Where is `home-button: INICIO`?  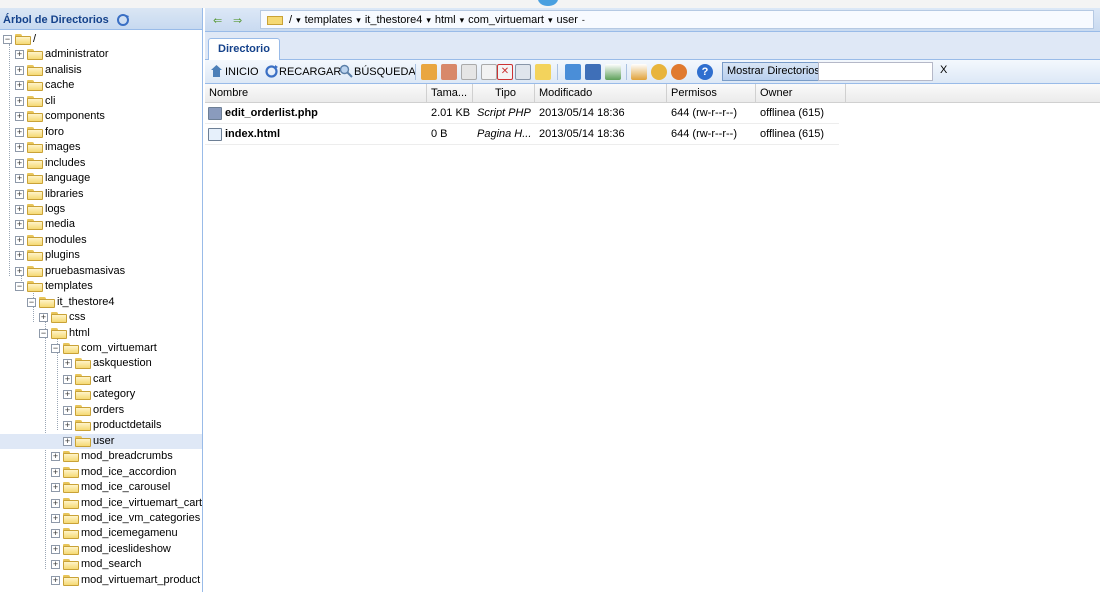
home-button: INICIO is located at coordinates (242, 72).